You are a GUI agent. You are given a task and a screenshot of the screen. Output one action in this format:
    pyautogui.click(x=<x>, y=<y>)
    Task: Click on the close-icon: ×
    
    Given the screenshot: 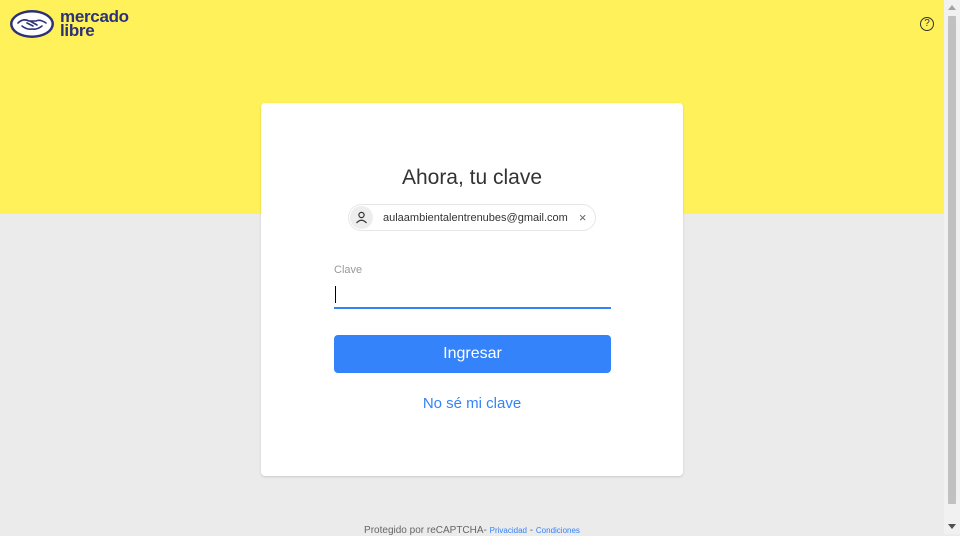 What is the action you would take?
    pyautogui.click(x=583, y=217)
    